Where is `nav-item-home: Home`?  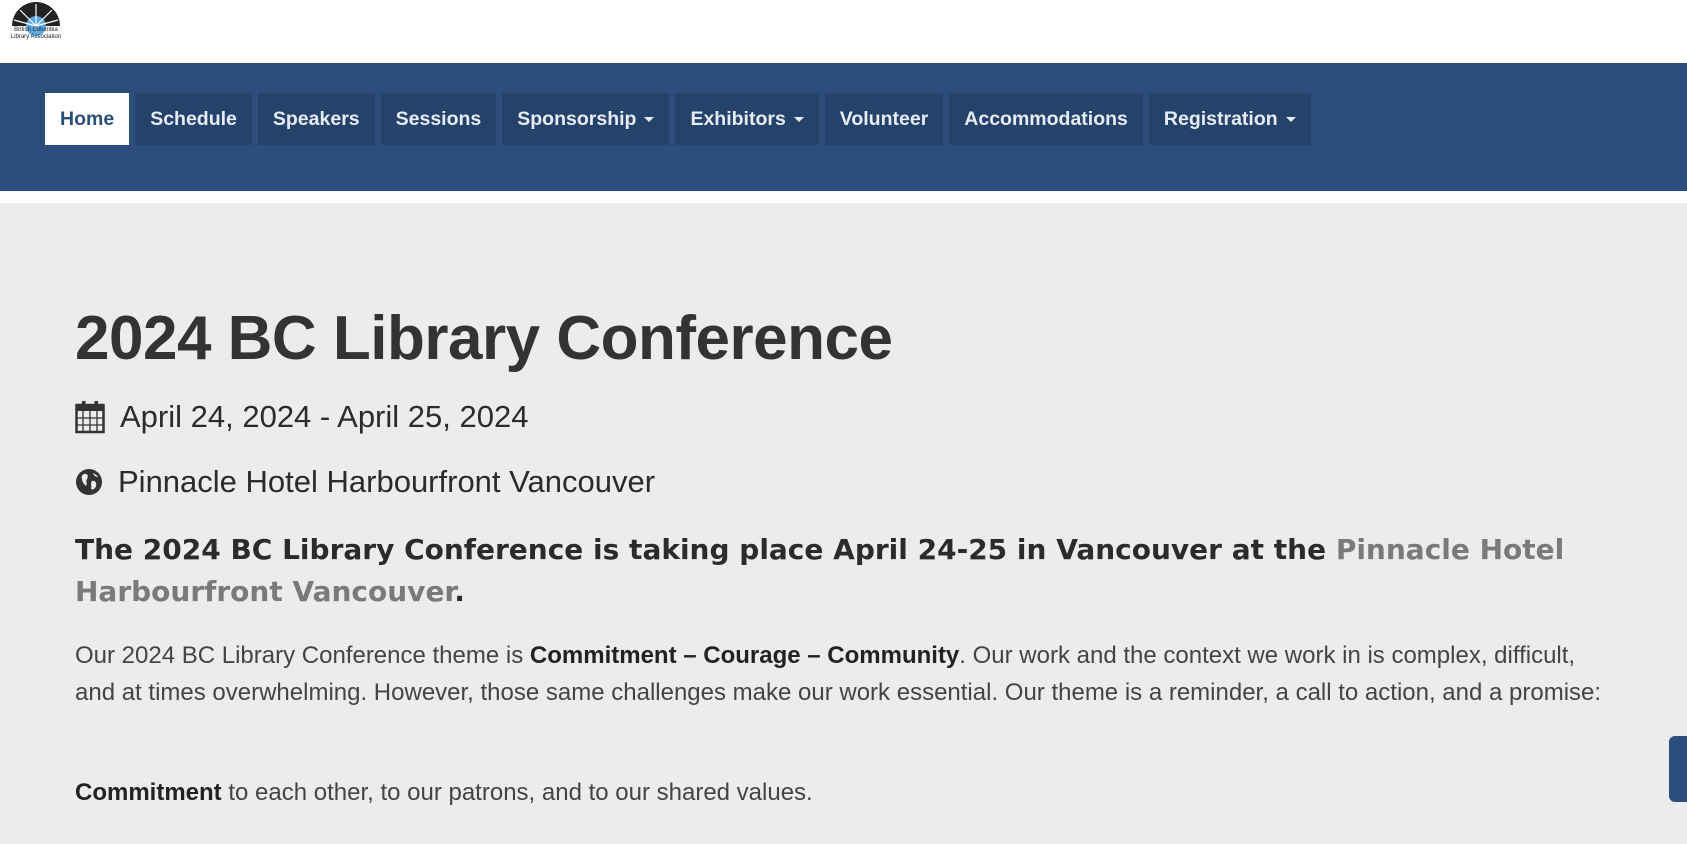 nav-item-home: Home is located at coordinates (87, 119).